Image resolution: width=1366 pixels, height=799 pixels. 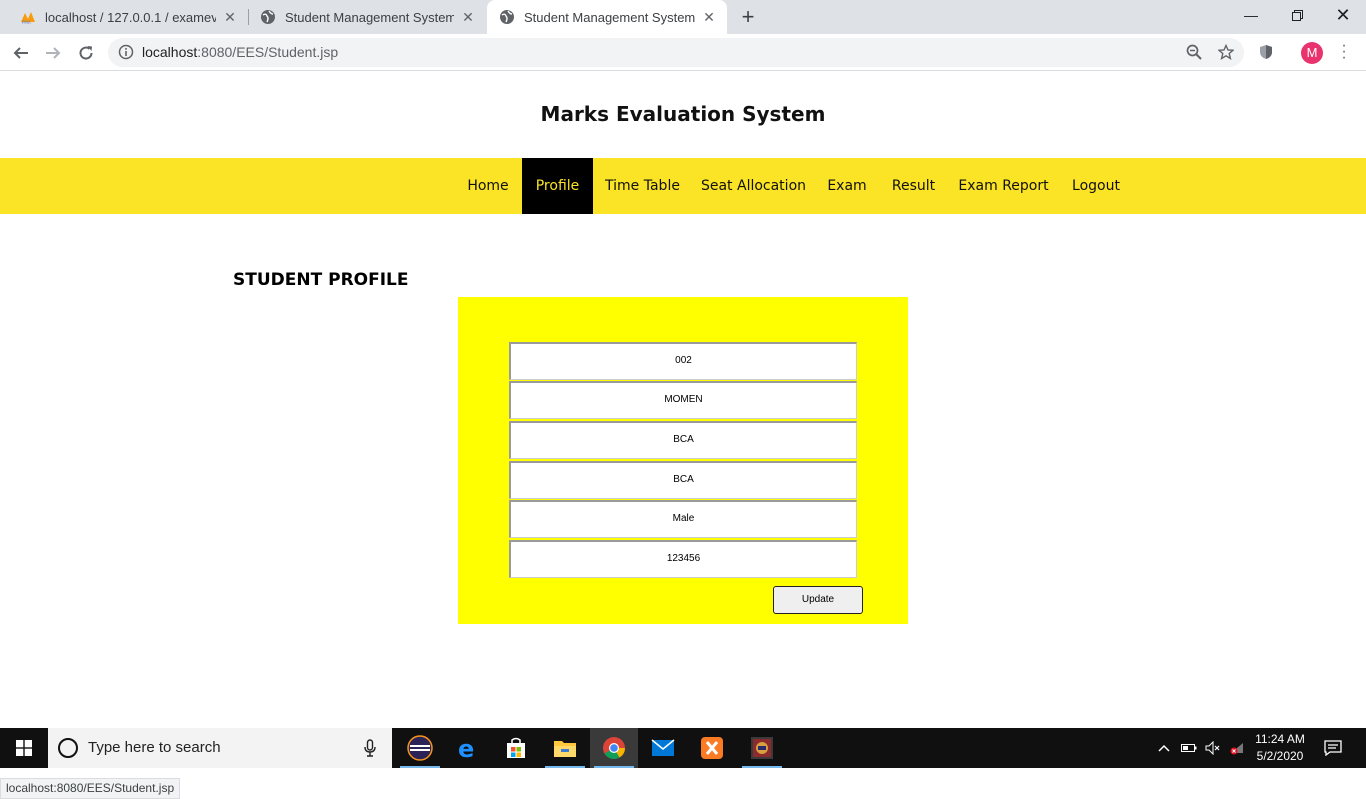 What do you see at coordinates (1251, 15) in the screenshot?
I see `minimize-button: —` at bounding box center [1251, 15].